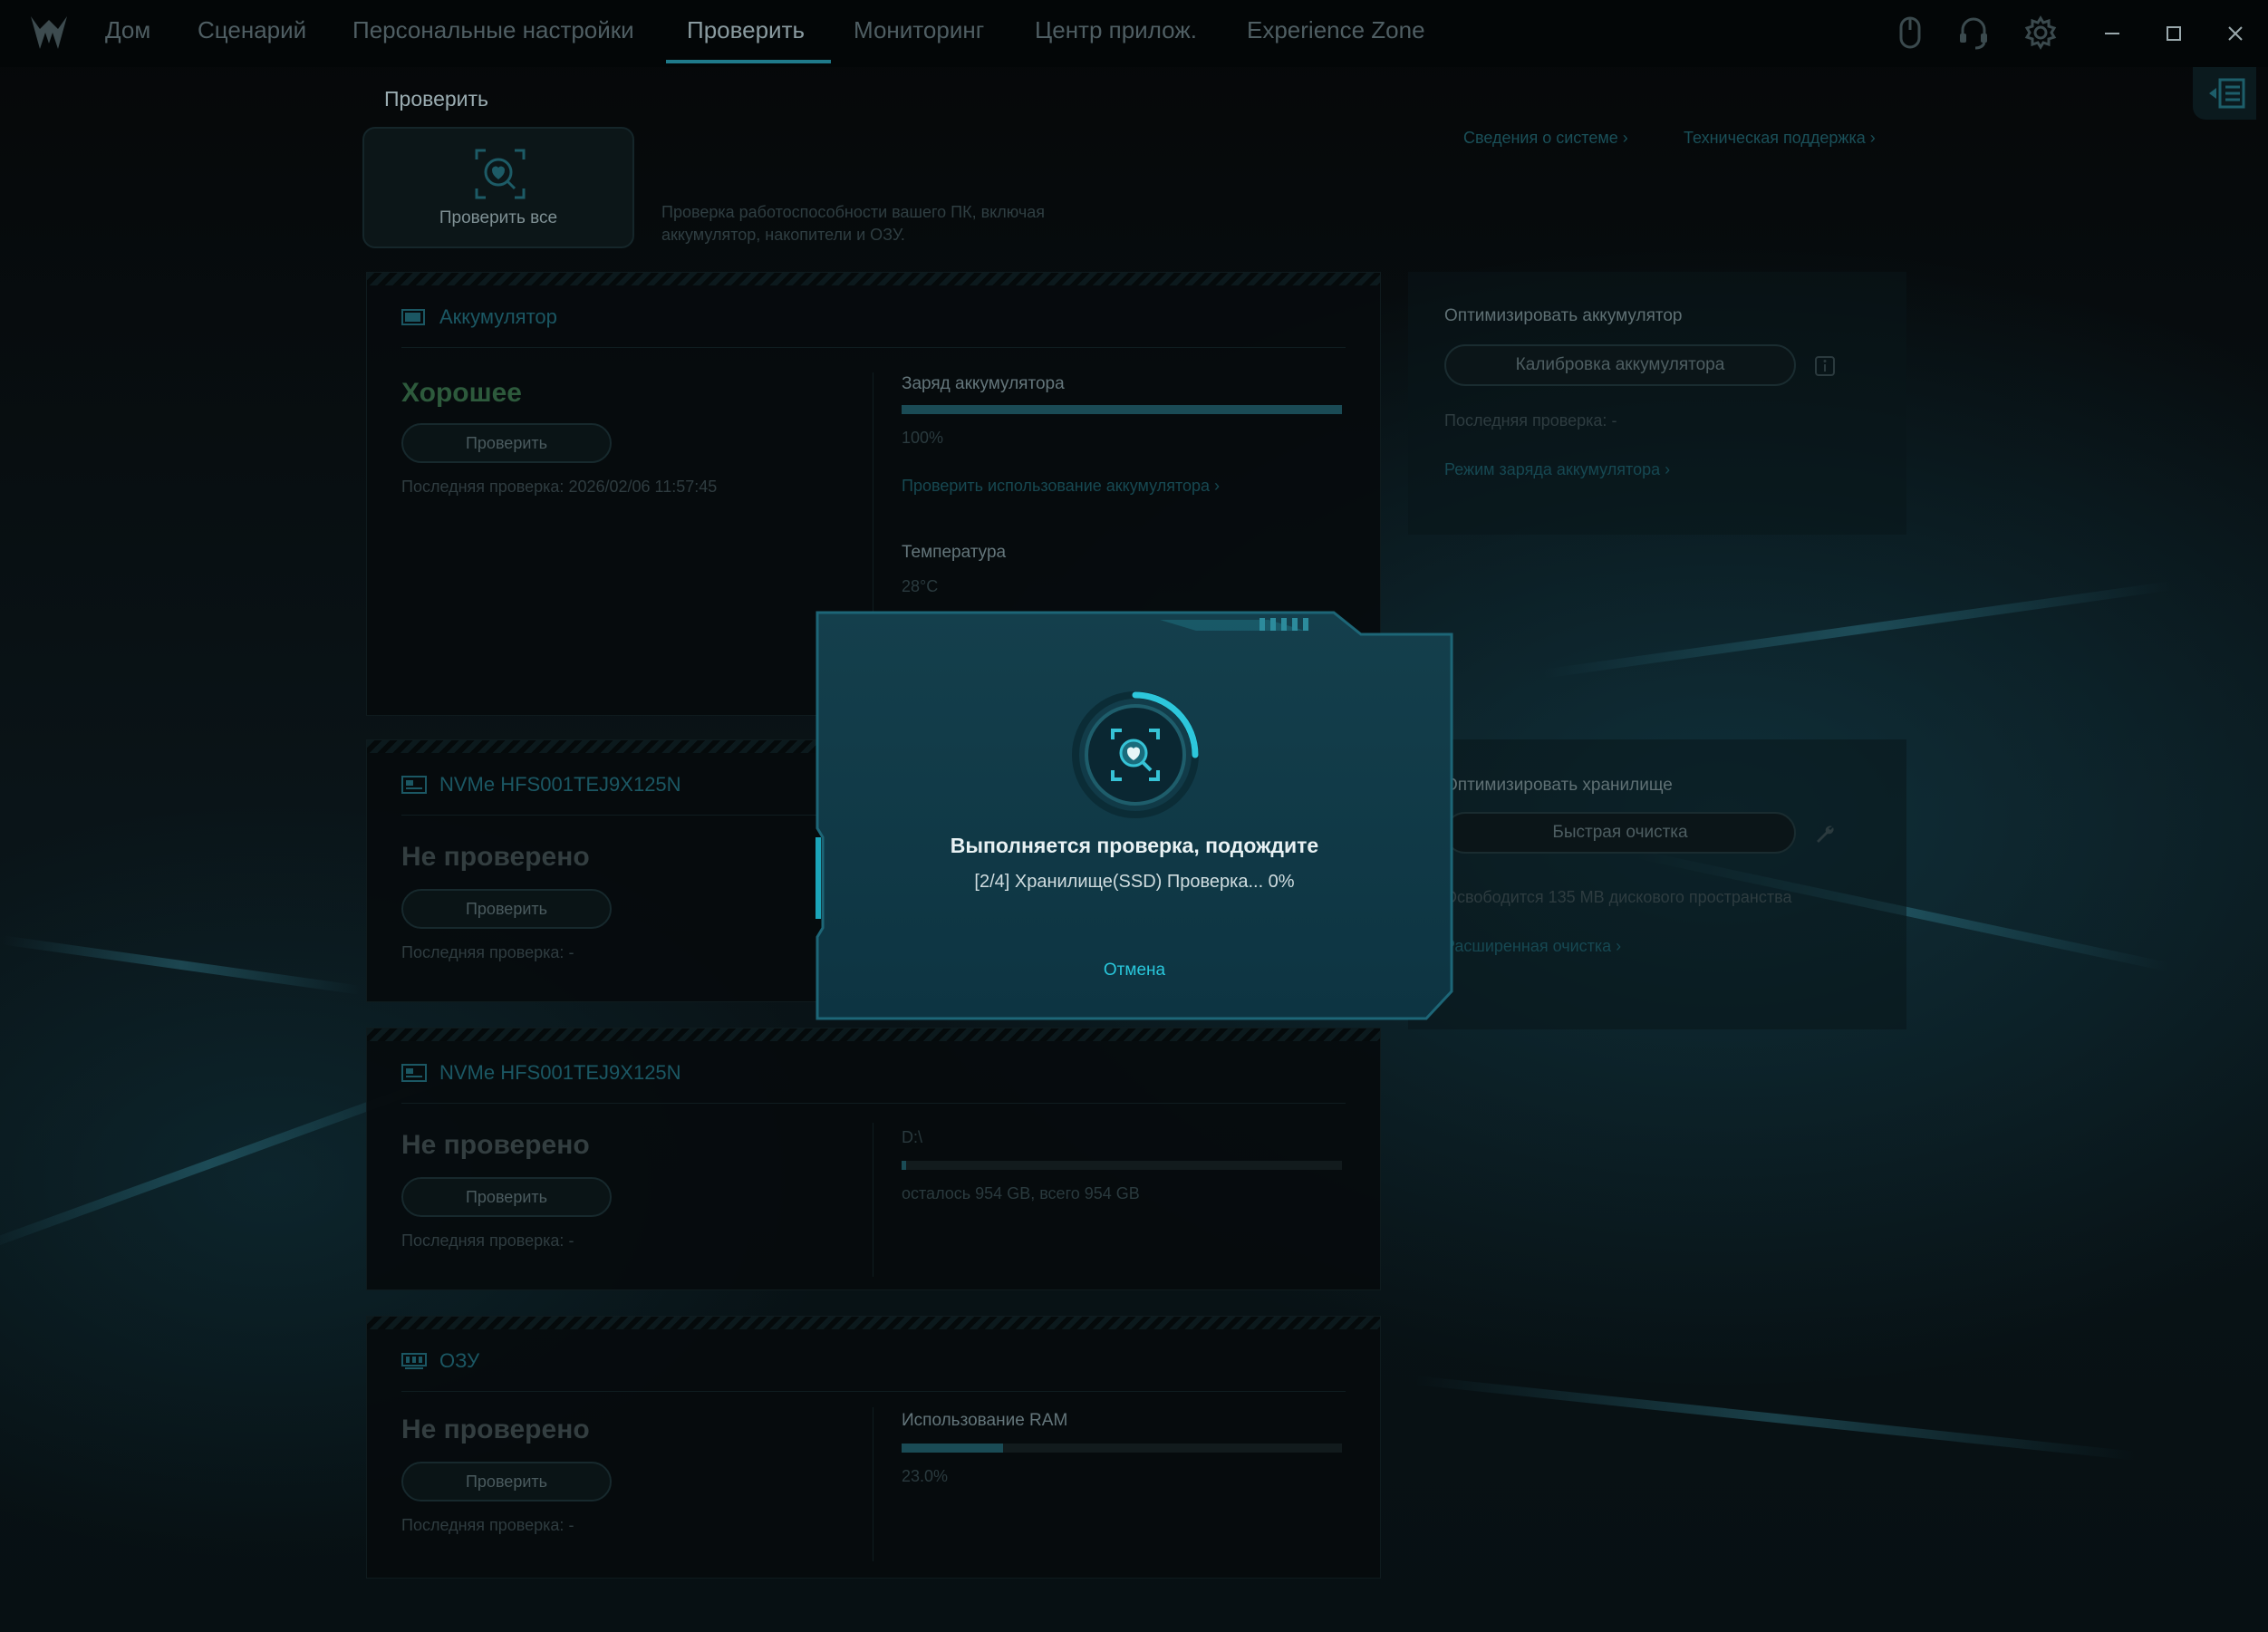  Describe the element at coordinates (1558, 785) in the screenshot. I see `storage-optimize-title: Оптимизировать хранилище` at that location.